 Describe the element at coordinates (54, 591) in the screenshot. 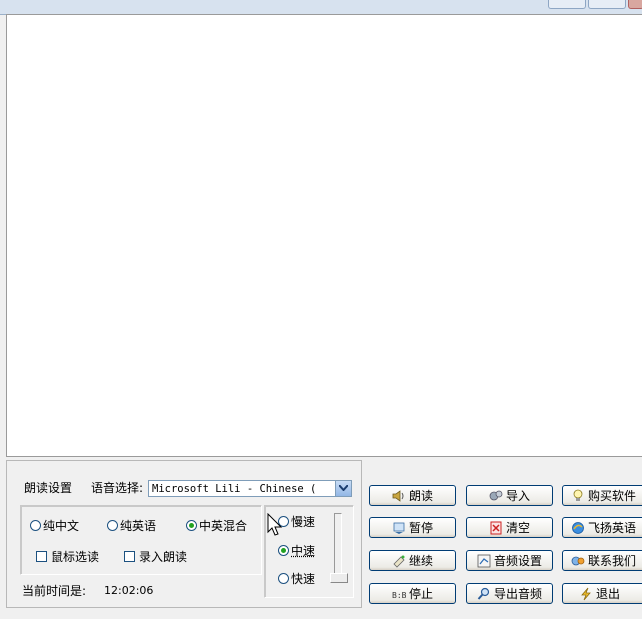

I see `time-label: 当前时间是:` at that location.